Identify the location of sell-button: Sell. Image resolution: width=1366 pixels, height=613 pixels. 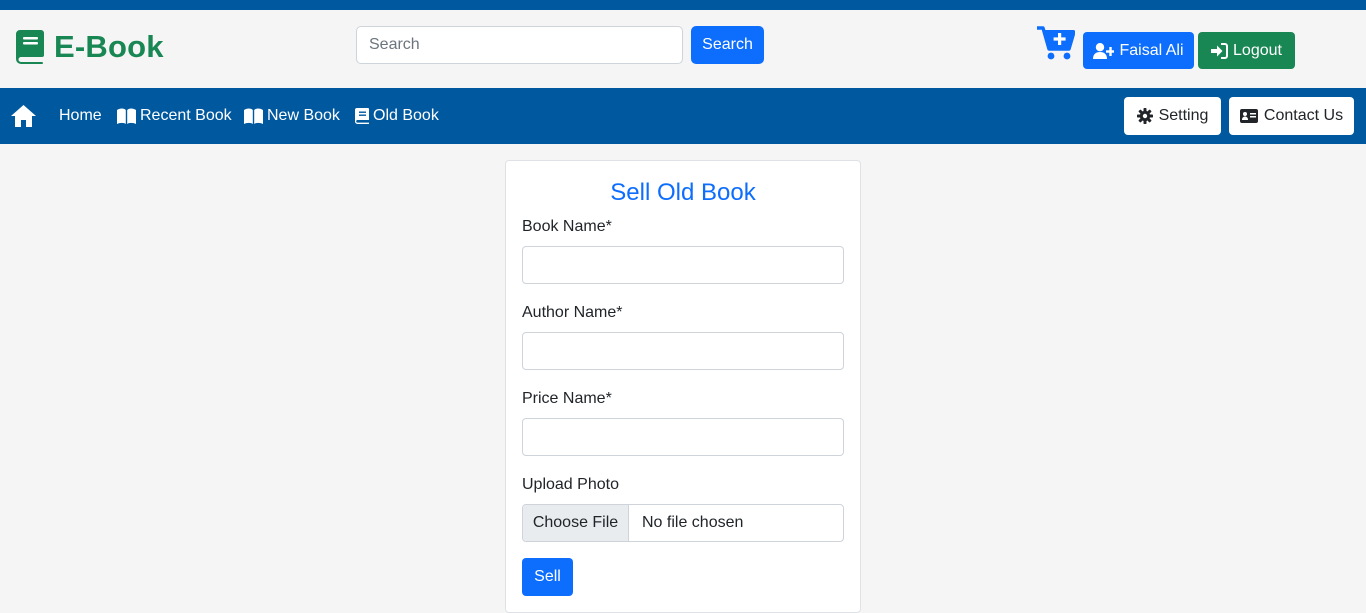
(547, 577).